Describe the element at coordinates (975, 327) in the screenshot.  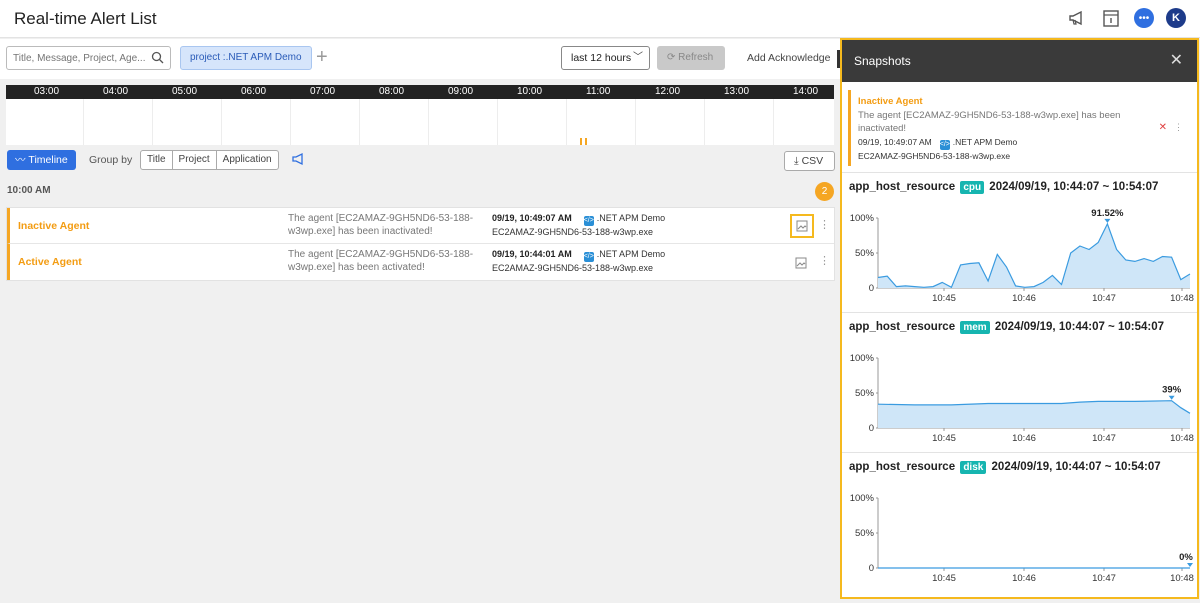
I see `metric-tag: mem` at that location.